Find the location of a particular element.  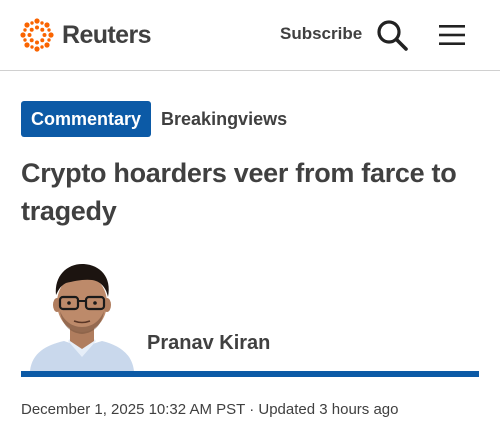

reuters-logo: Reuters is located at coordinates (86, 35).